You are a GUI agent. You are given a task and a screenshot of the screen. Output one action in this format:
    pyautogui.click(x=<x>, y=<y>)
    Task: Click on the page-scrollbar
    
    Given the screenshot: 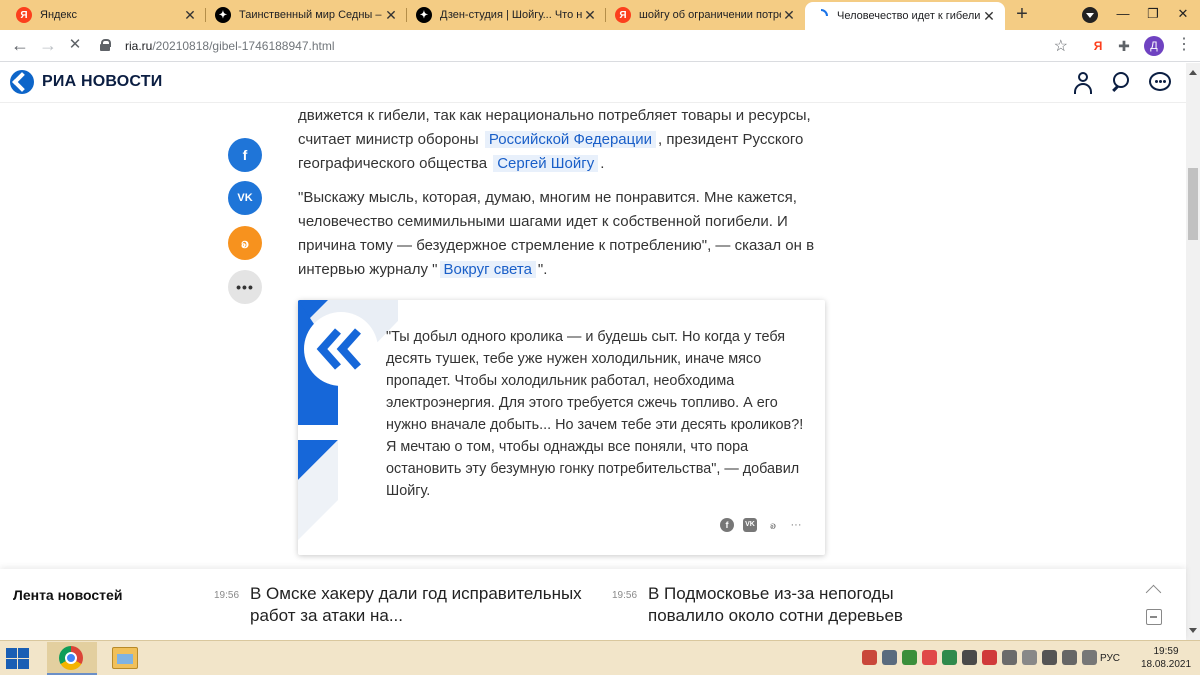 What is the action you would take?
    pyautogui.click(x=1193, y=351)
    